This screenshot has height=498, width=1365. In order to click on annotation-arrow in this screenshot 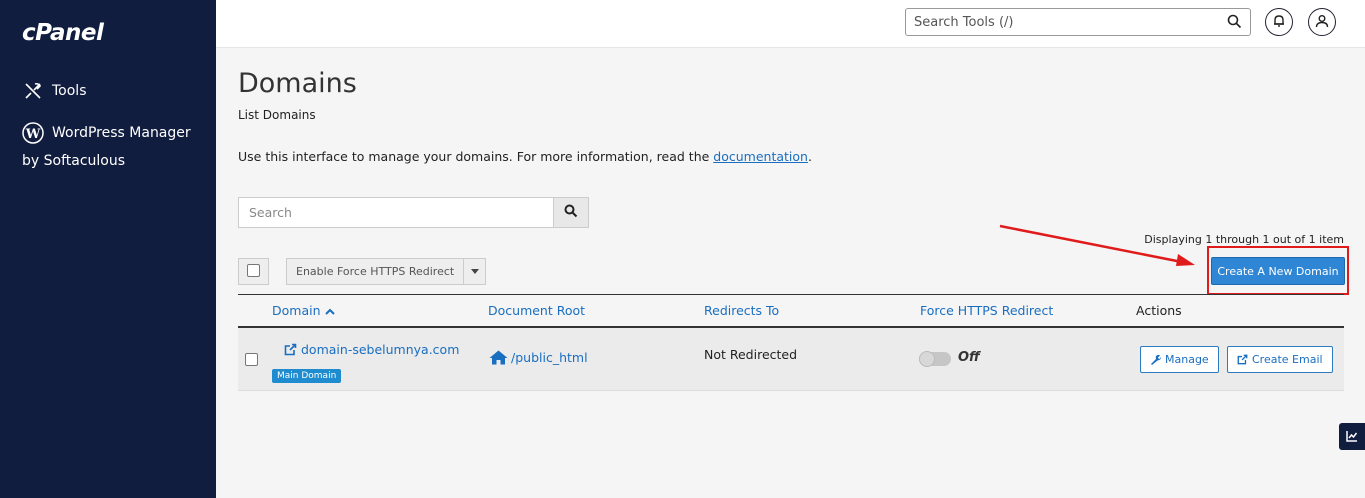, I will do `click(1097, 245)`.